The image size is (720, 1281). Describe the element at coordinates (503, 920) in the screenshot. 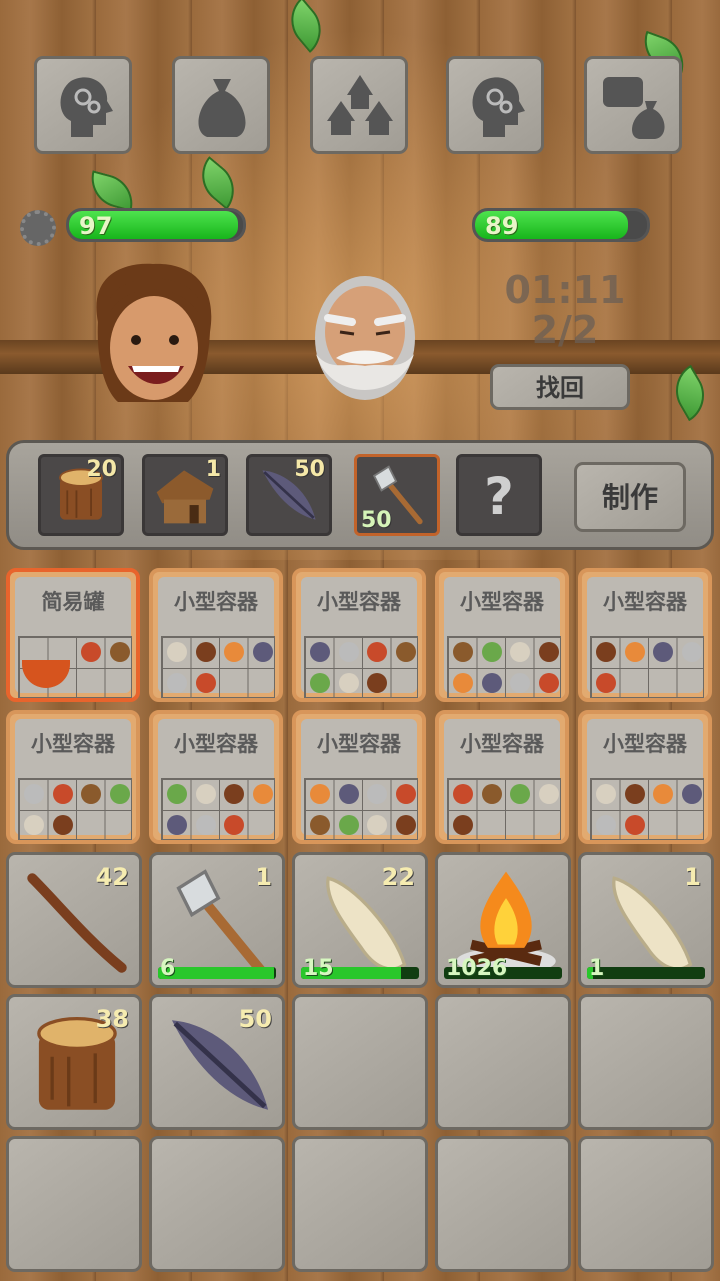

I see `inventory-slot-campfire: 1026` at that location.